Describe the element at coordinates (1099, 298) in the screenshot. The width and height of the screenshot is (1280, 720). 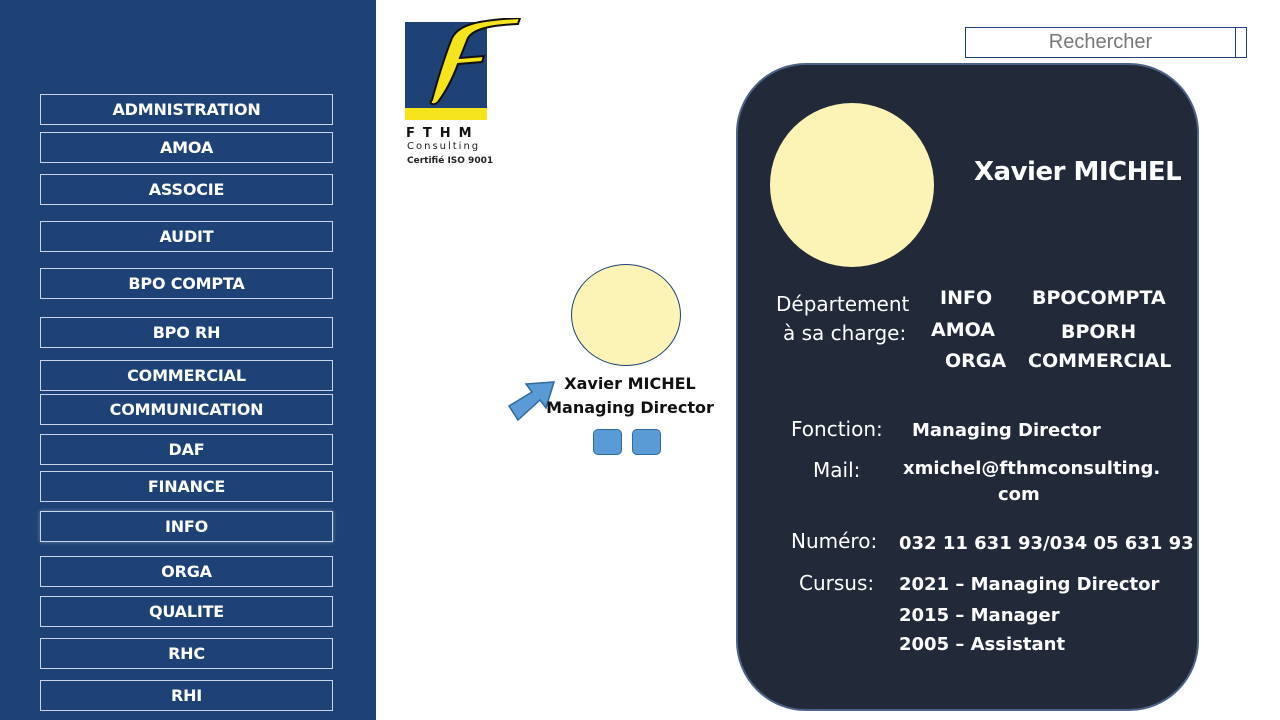
I see `dept-bpocompta: BPOCOMPTA` at that location.